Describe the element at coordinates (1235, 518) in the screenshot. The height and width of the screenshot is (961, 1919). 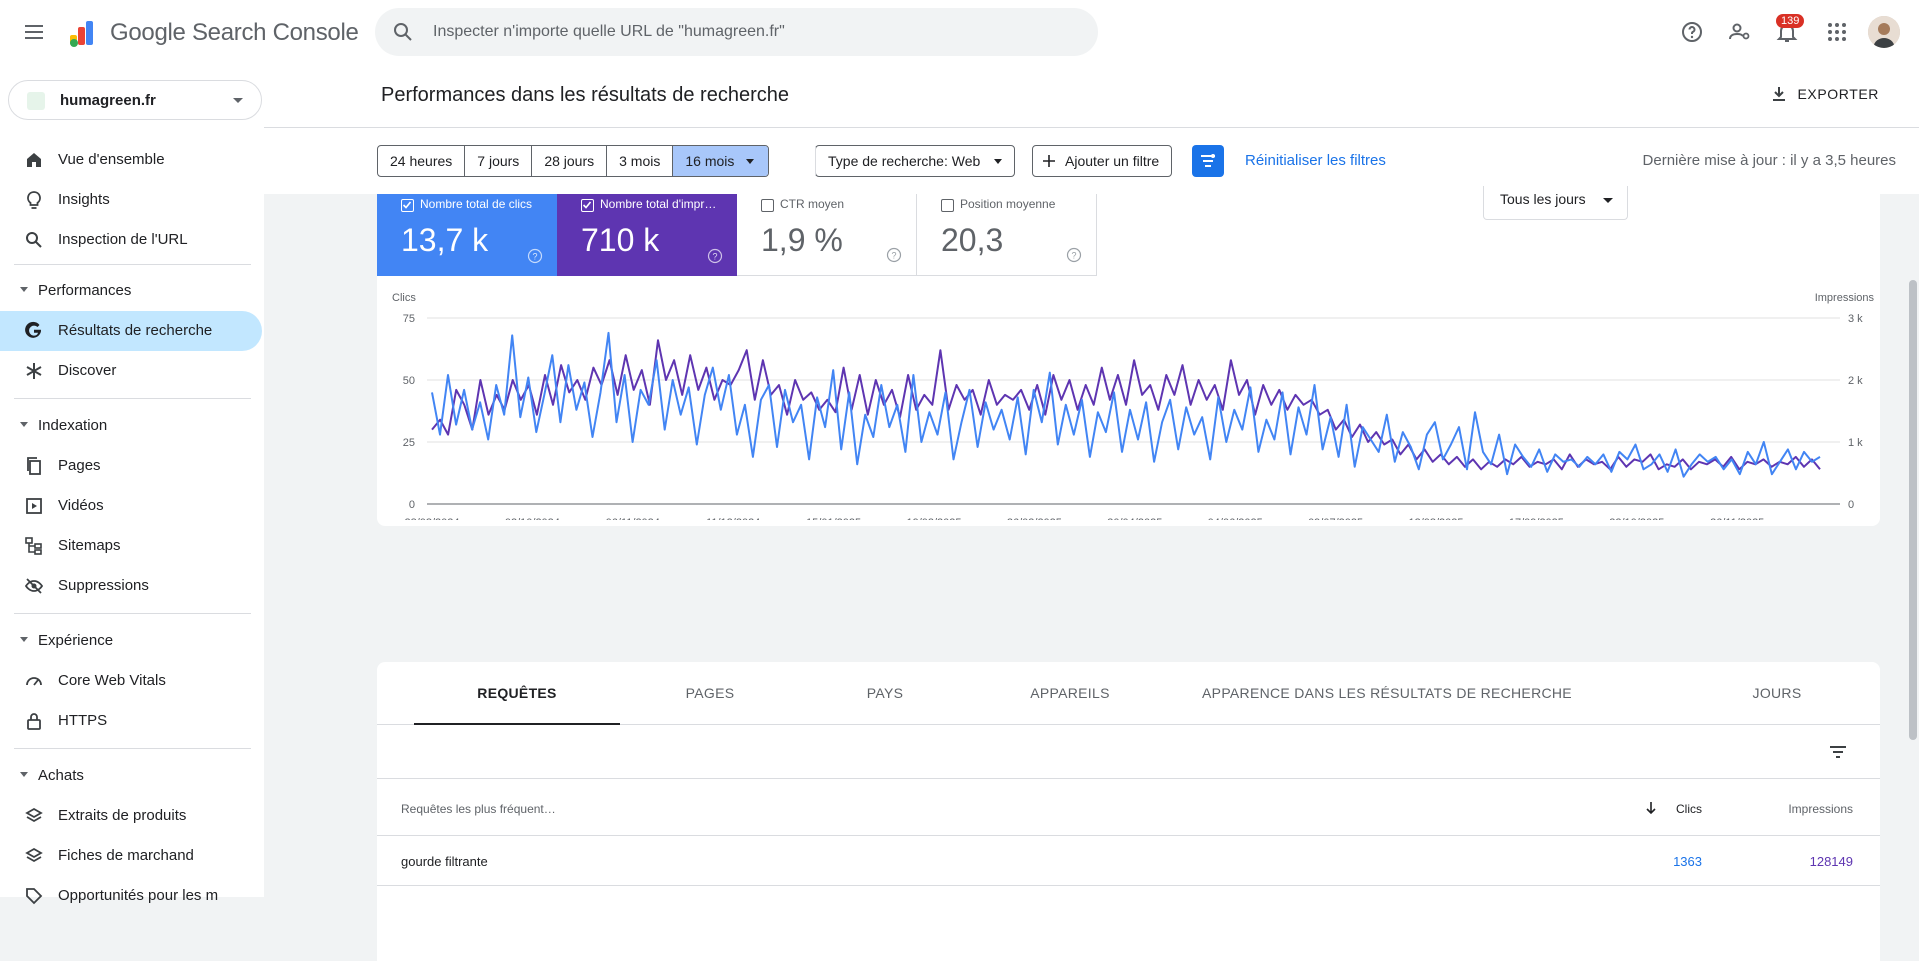
I see `x-tick-label: 04/06/2025` at that location.